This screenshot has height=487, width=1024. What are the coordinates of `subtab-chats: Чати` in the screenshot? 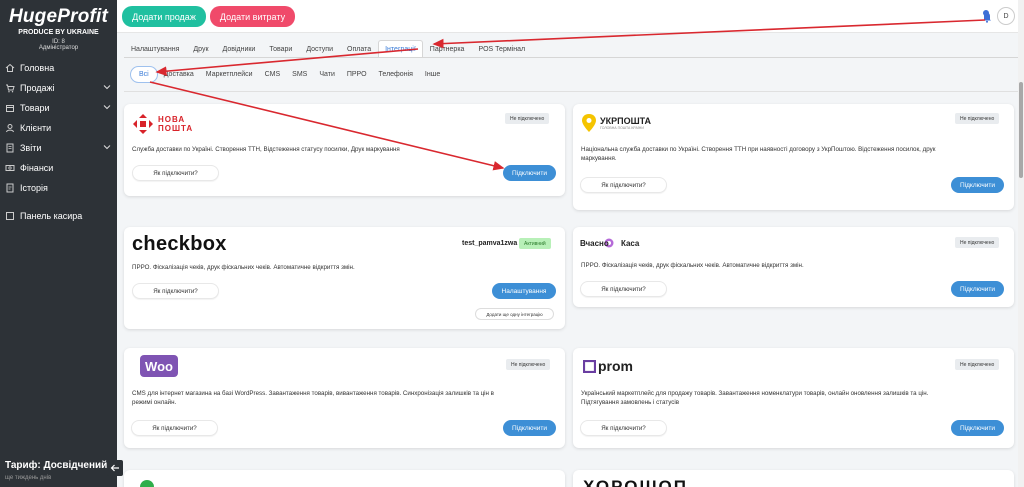 It's located at (327, 74).